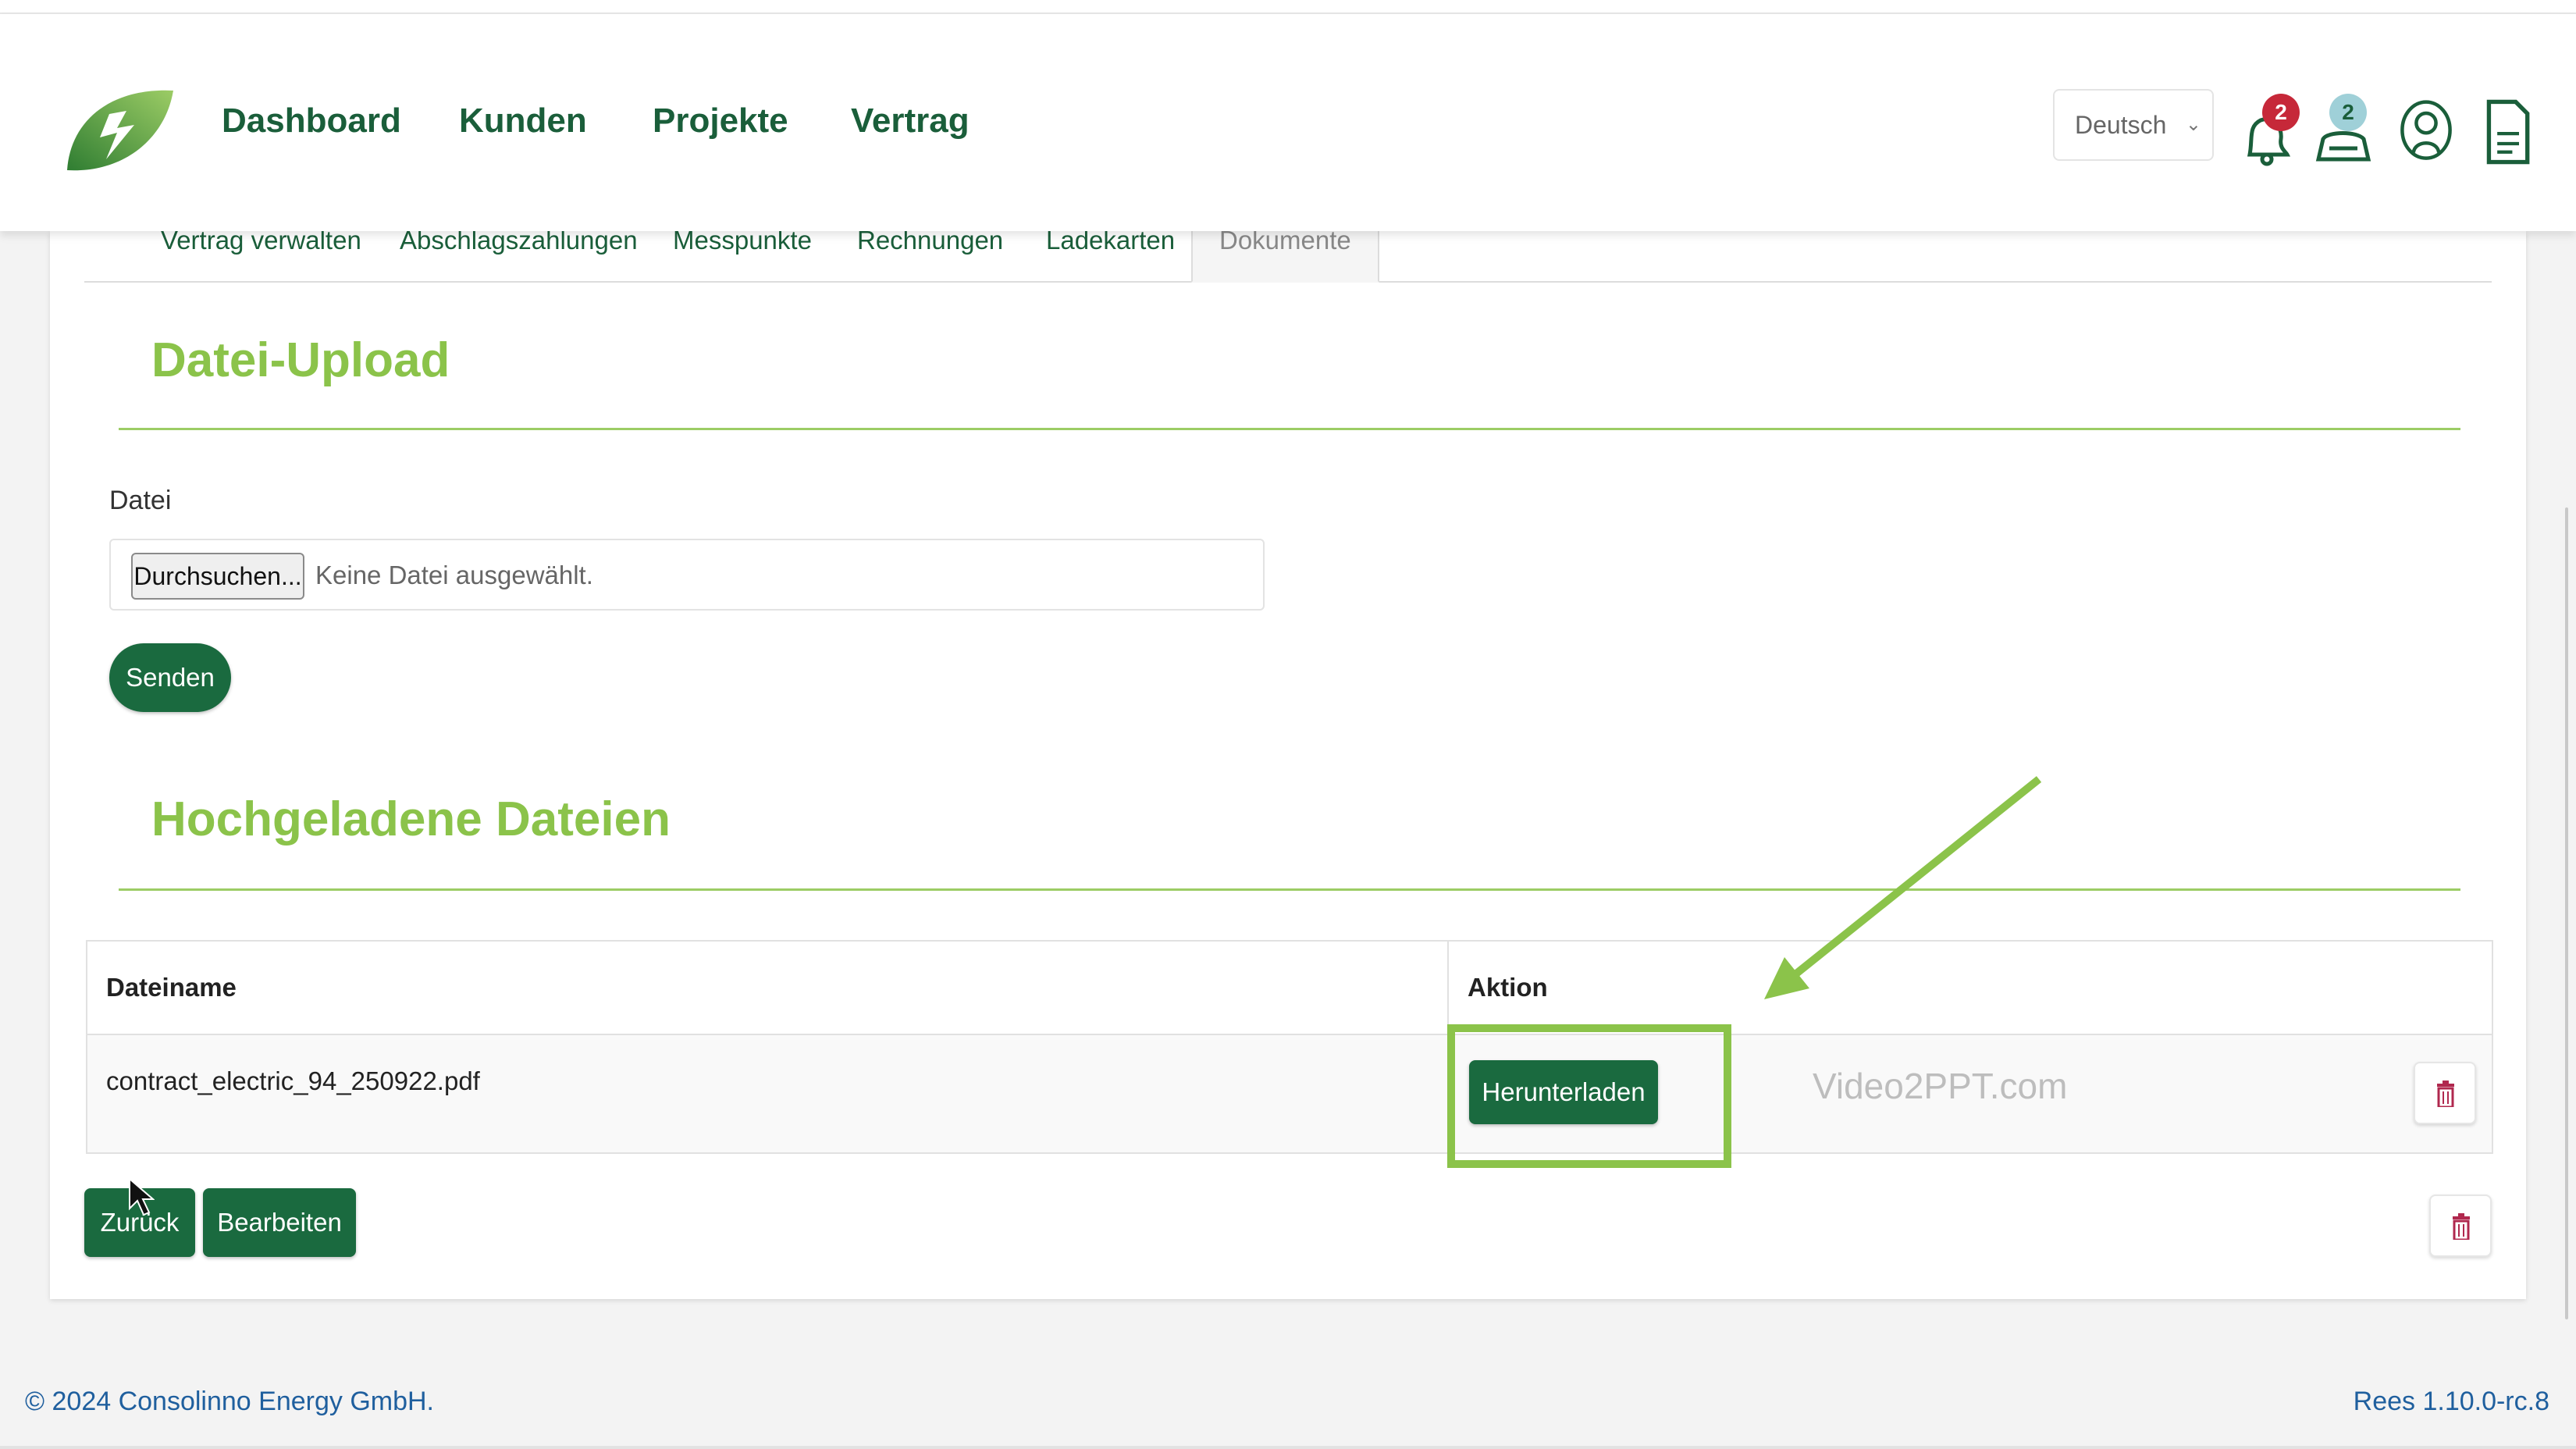 The height and width of the screenshot is (1449, 2576). Describe the element at coordinates (1289, 429) in the screenshot. I see `upload-section-divider` at that location.